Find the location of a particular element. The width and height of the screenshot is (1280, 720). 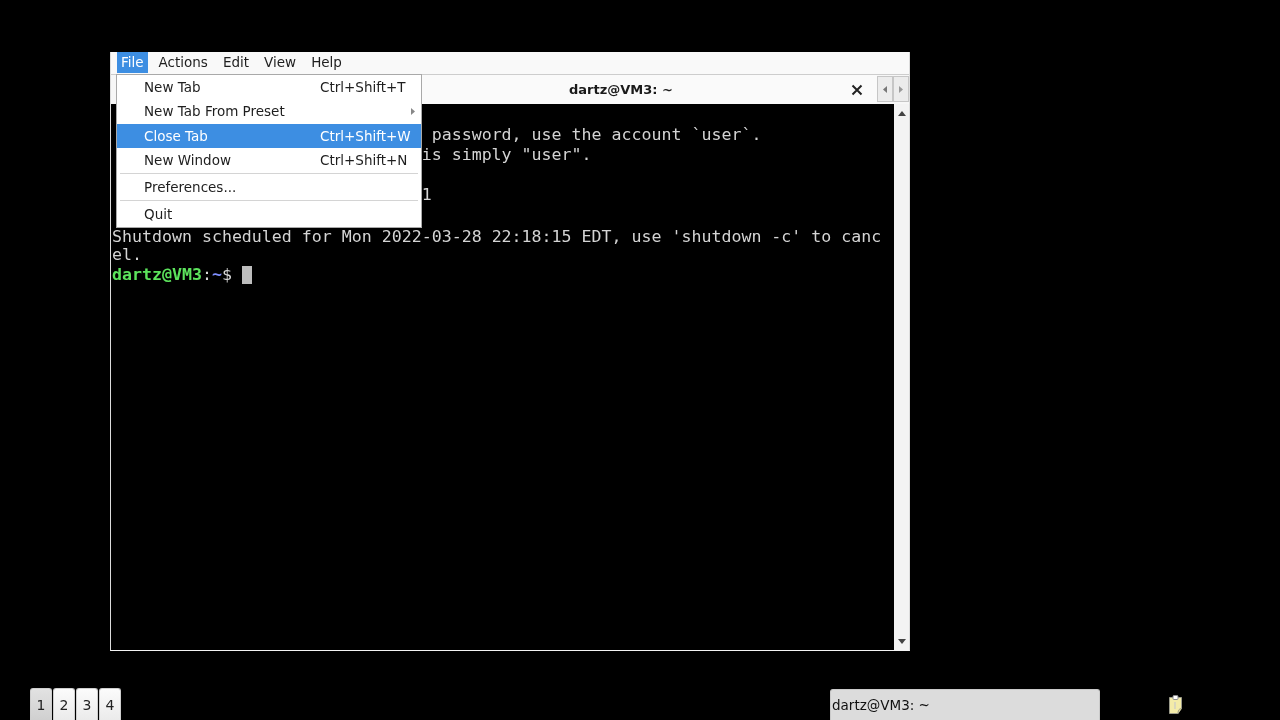

menu-bar-item: Actions is located at coordinates (183, 62).